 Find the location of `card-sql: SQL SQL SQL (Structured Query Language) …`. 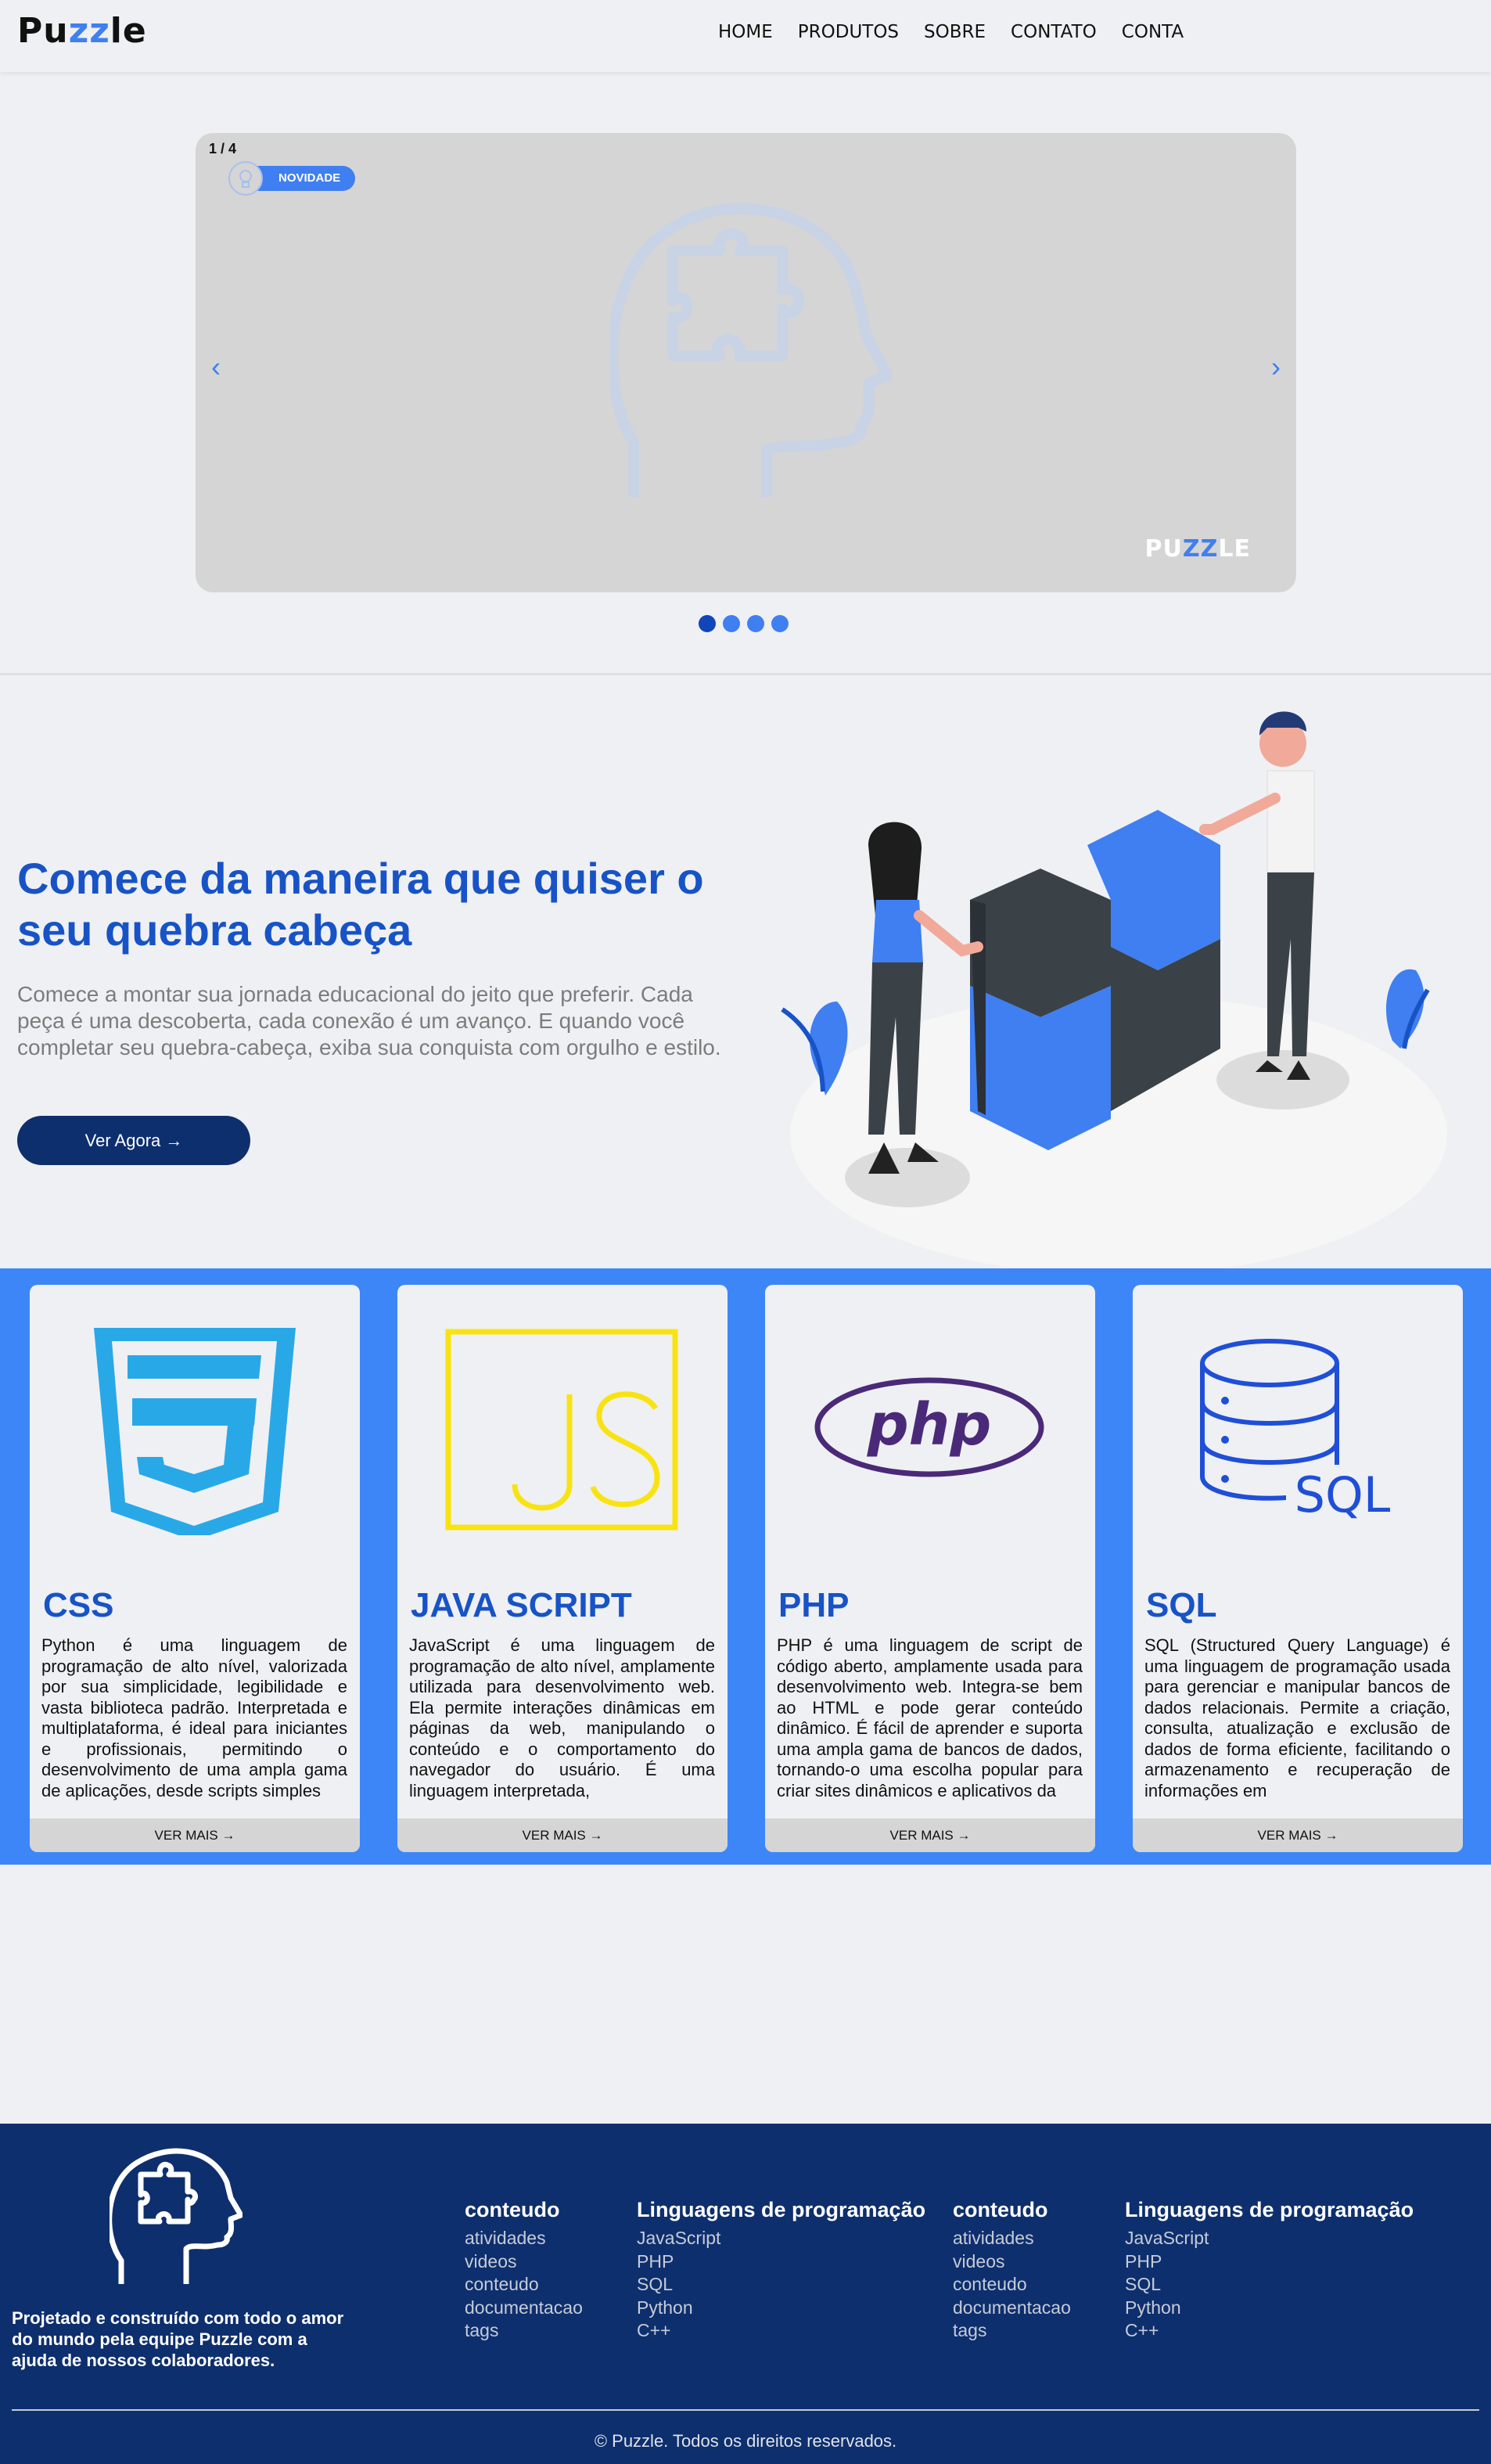

card-sql: SQL SQL SQL (Structured Query Language) … is located at coordinates (1298, 1568).